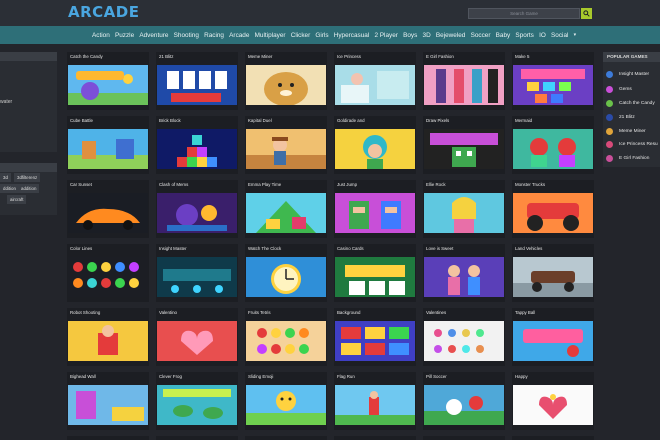 The height and width of the screenshot is (440, 660). I want to click on nav-item-2-player: 2 Player, so click(385, 35).